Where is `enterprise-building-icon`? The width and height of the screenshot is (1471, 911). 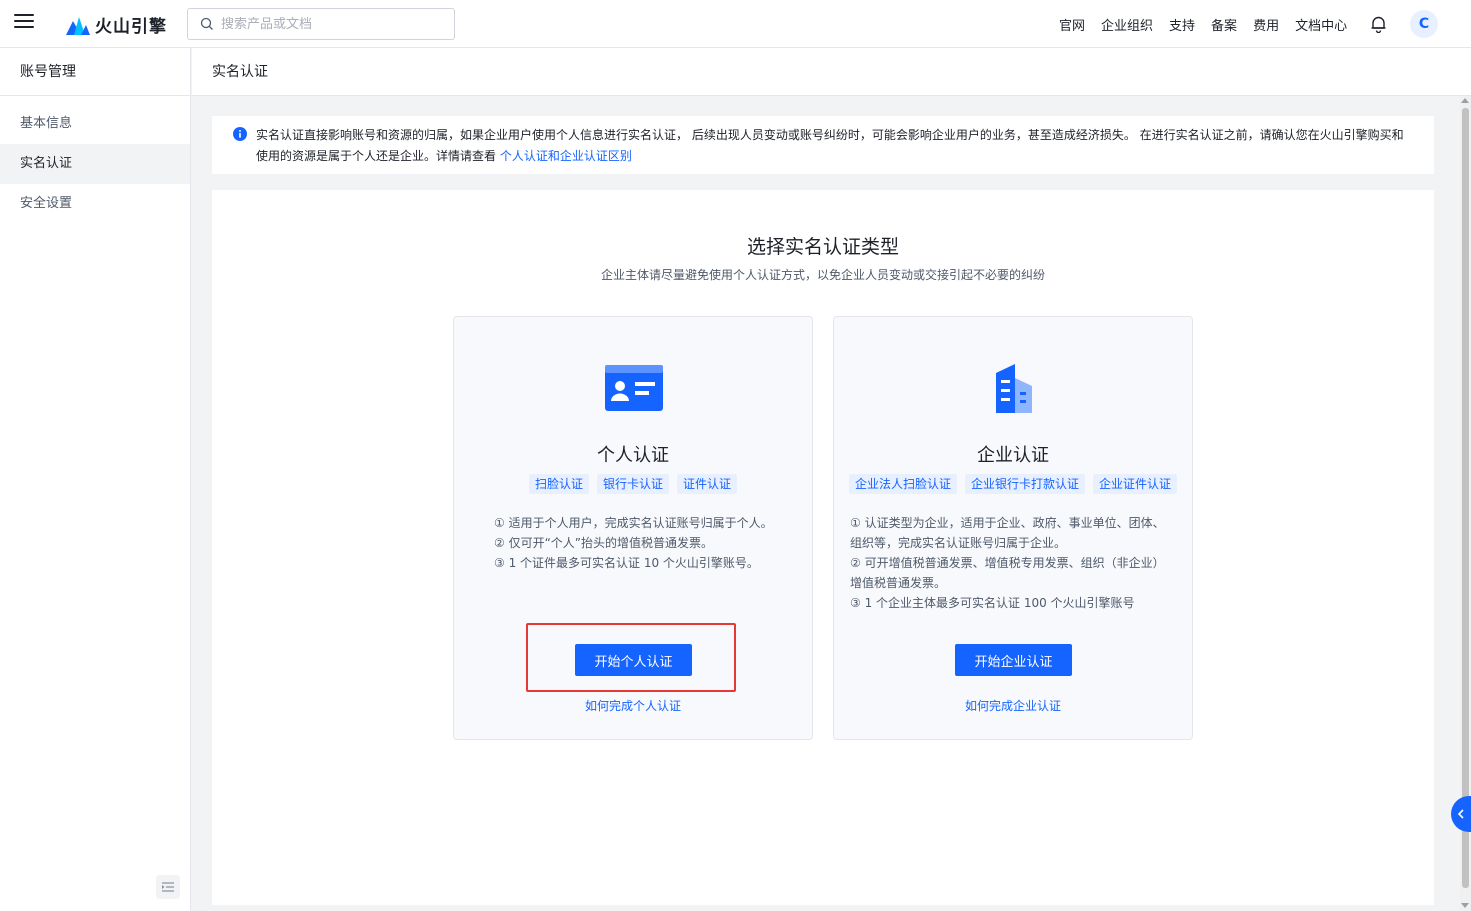
enterprise-building-icon is located at coordinates (1014, 388).